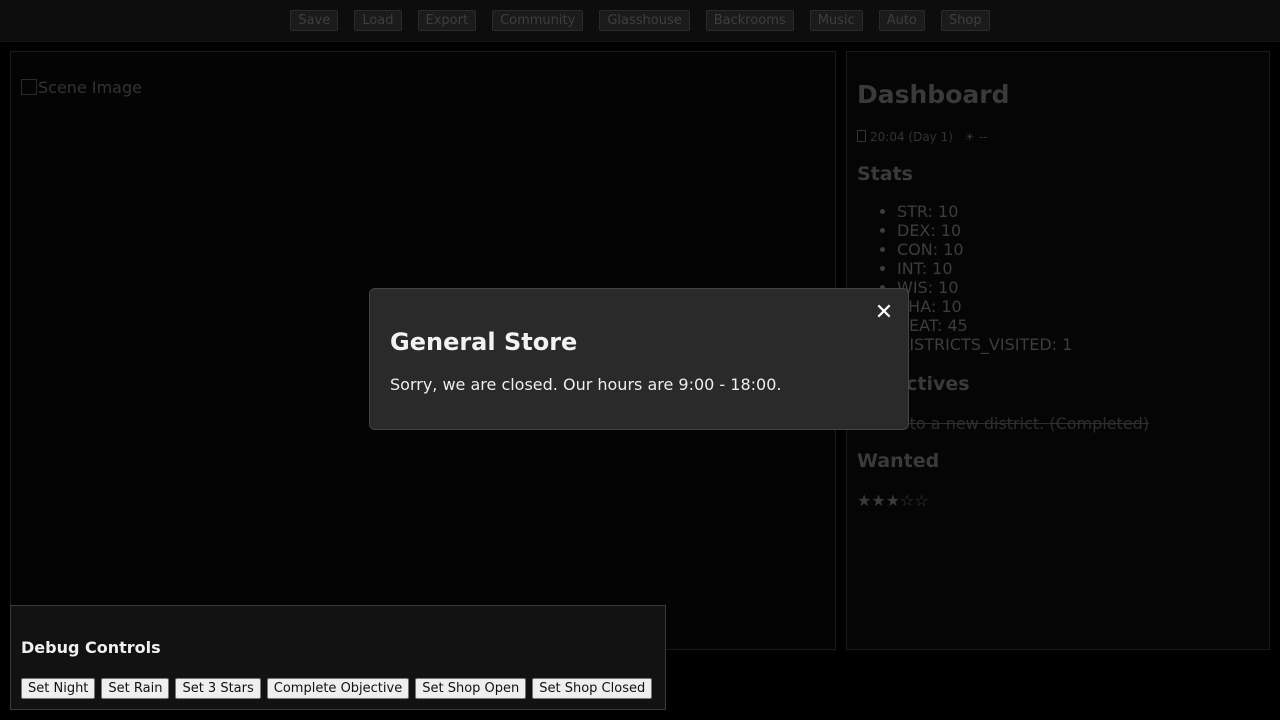 Image resolution: width=1280 pixels, height=720 pixels. What do you see at coordinates (836, 20) in the screenshot?
I see `music-button: Music` at bounding box center [836, 20].